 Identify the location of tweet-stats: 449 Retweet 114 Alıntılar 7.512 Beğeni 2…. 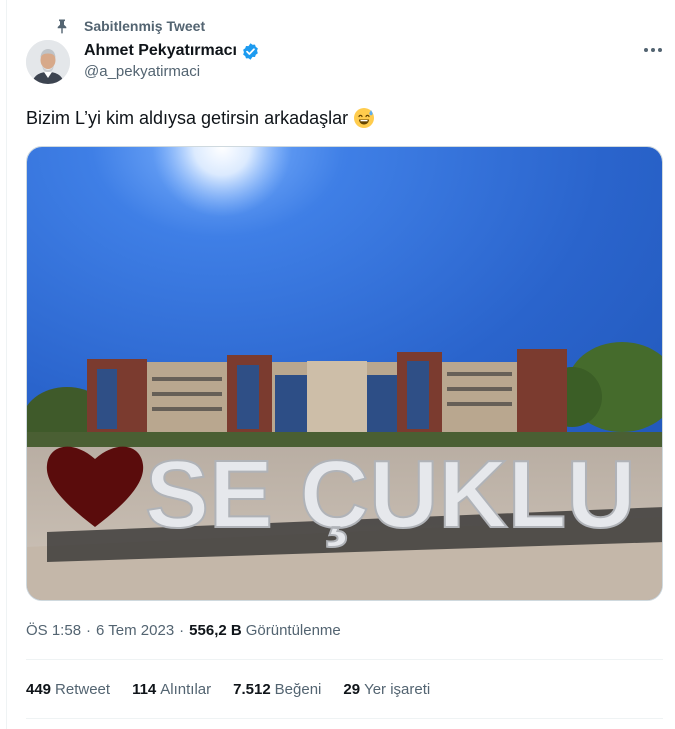
(239, 689).